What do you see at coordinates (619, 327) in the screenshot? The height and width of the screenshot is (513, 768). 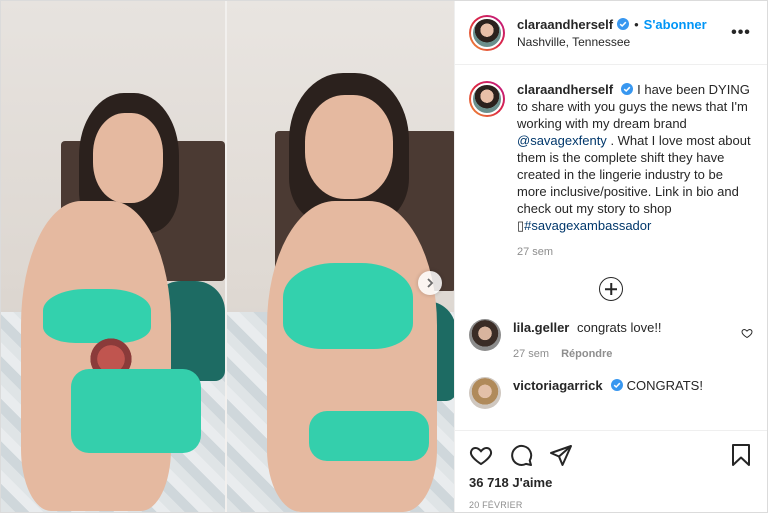 I see `comment-text: congrats love!!` at bounding box center [619, 327].